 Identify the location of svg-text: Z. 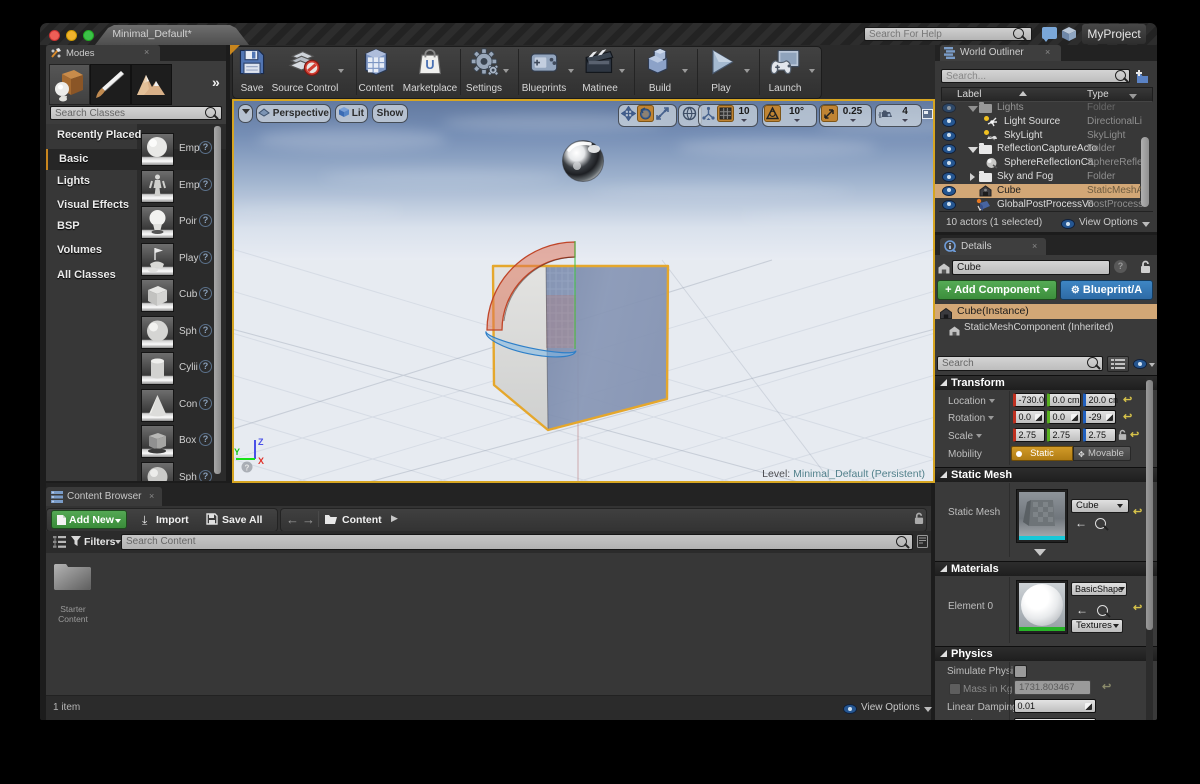
(261, 442).